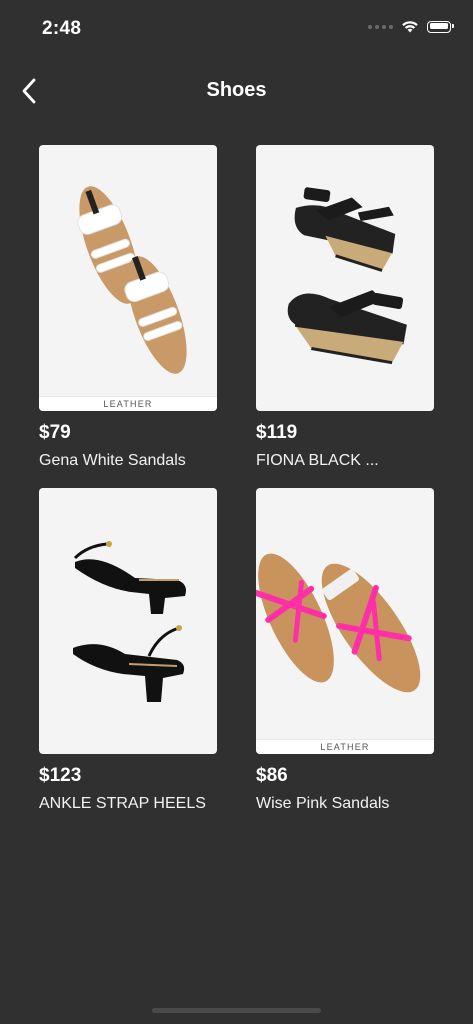 Image resolution: width=473 pixels, height=1024 pixels. What do you see at coordinates (55, 432) in the screenshot?
I see `product-price: $79` at bounding box center [55, 432].